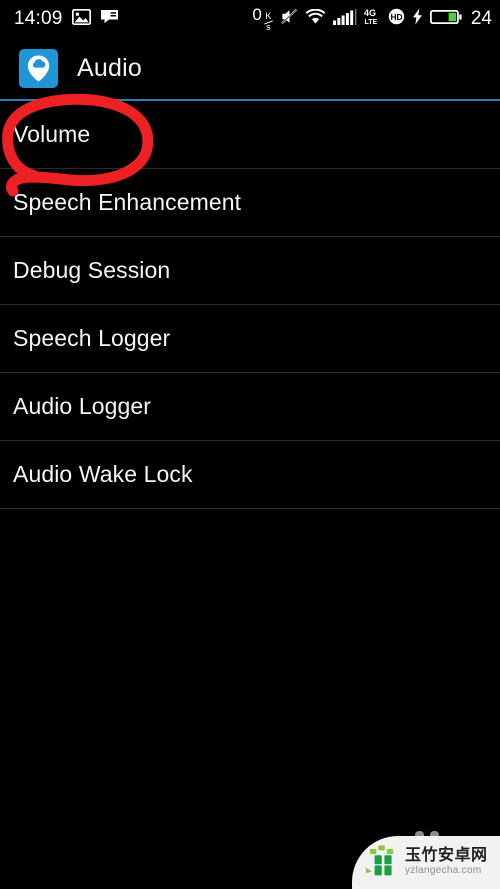  I want to click on app-header: Audio, so click(250, 68).